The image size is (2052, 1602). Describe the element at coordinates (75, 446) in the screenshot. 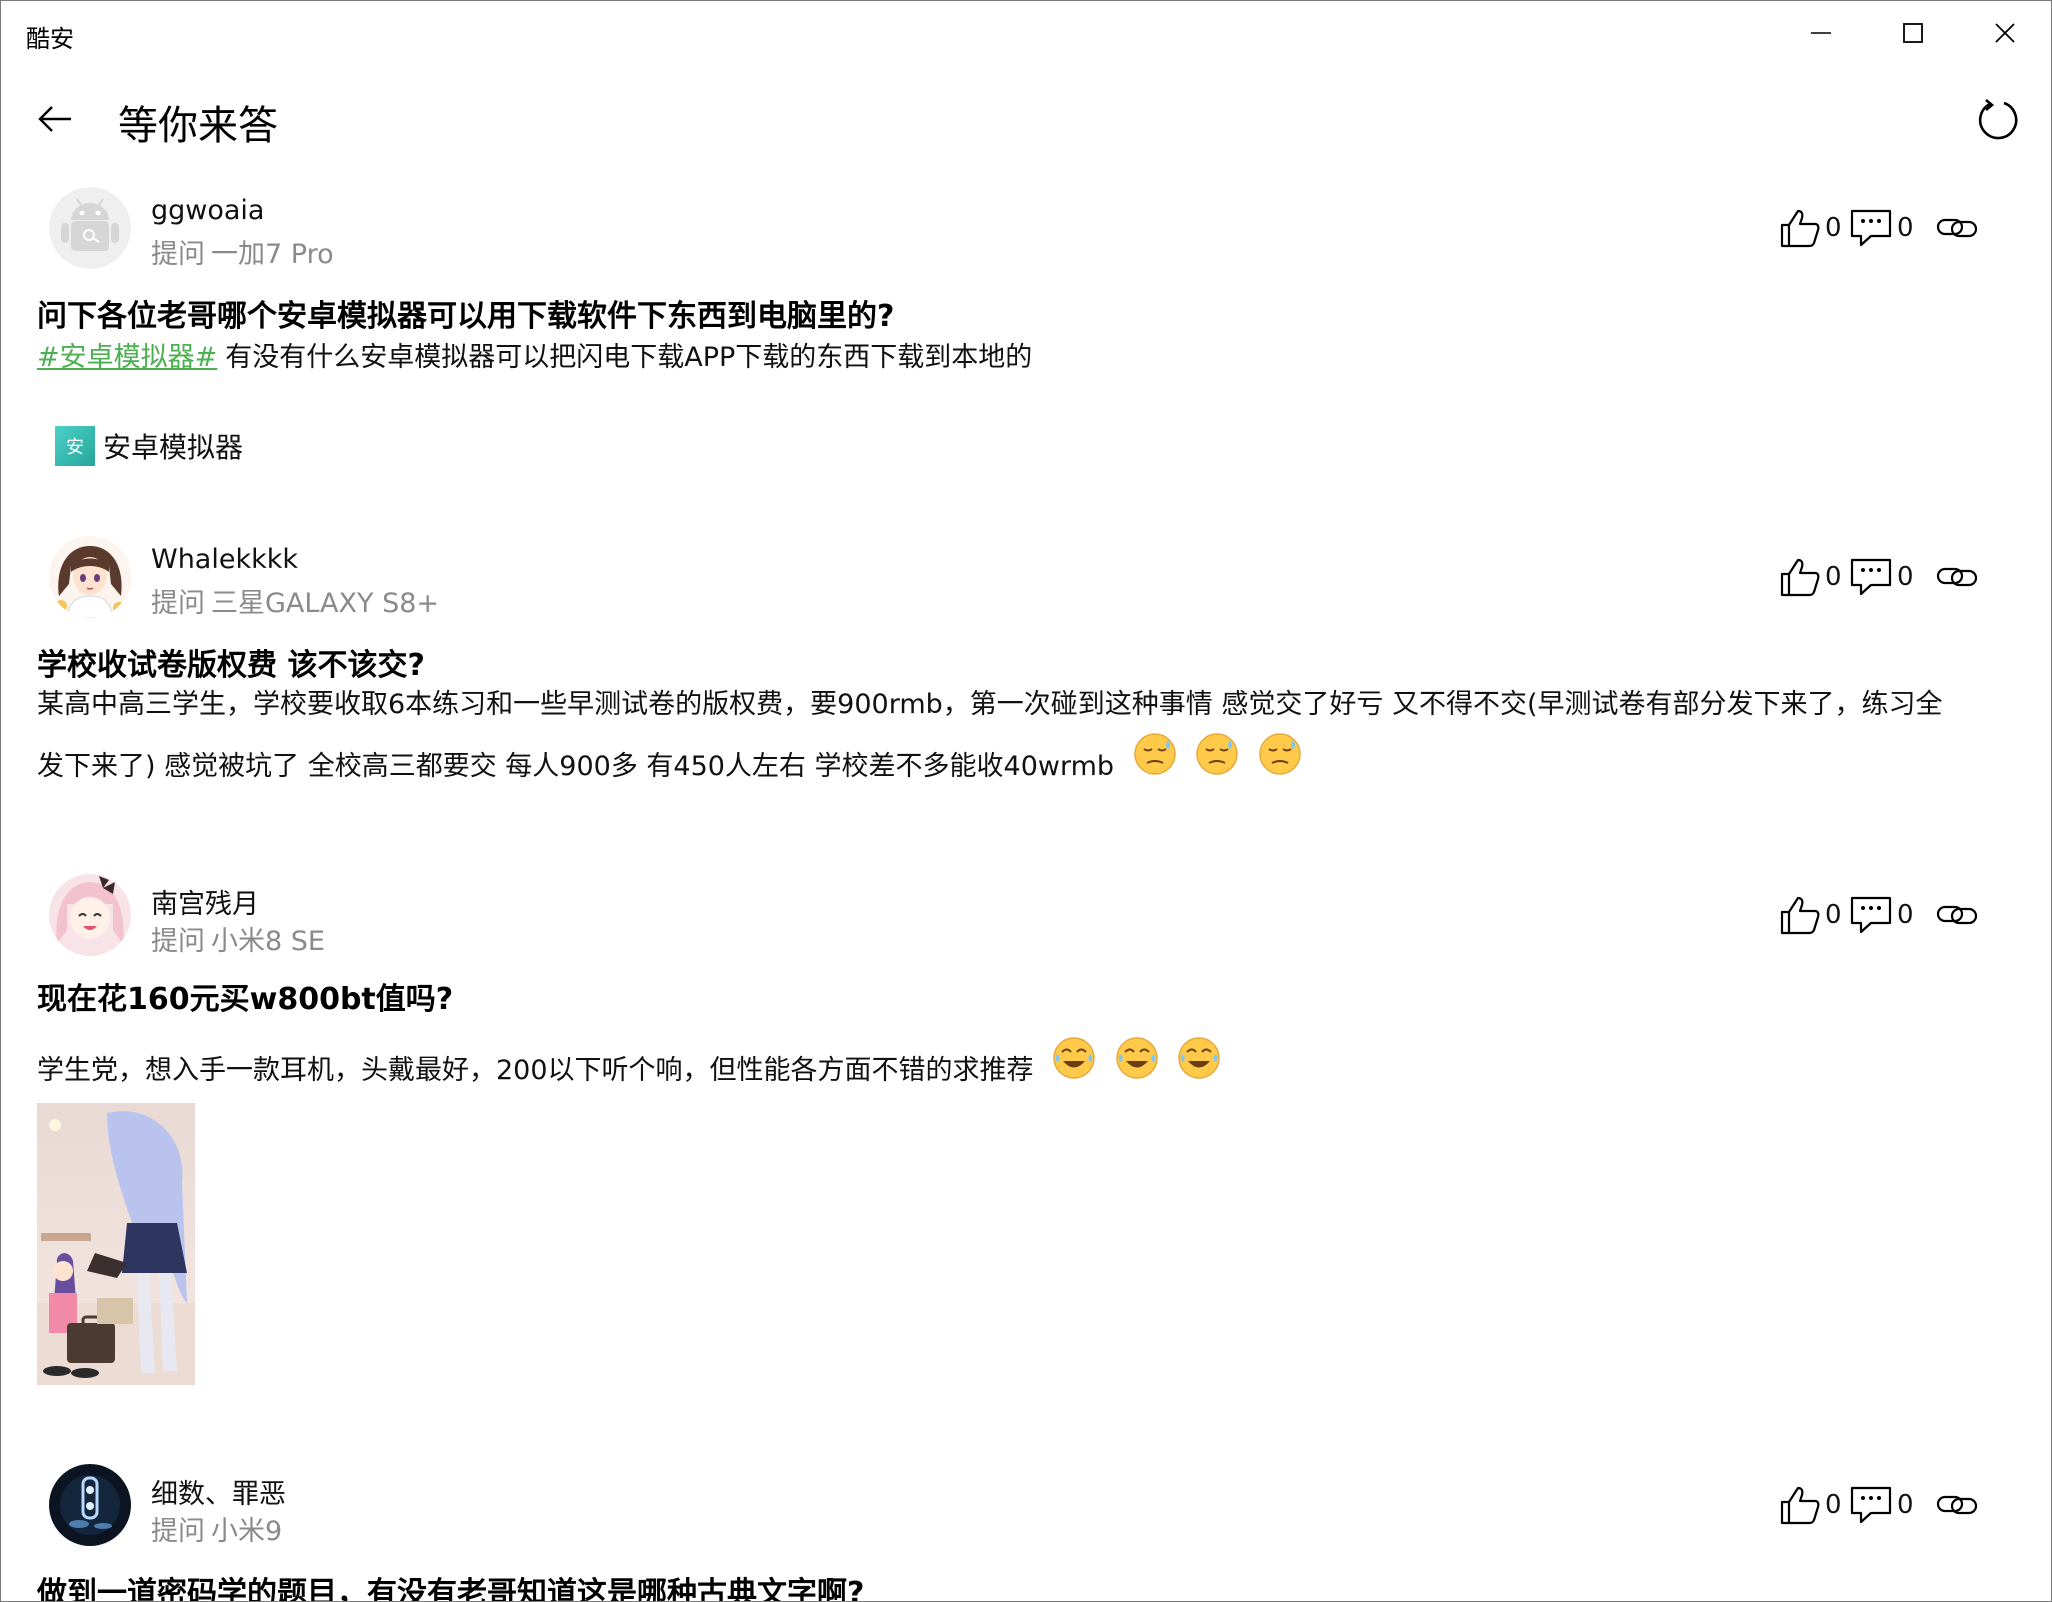

I see `topic-app-icon: 安` at that location.